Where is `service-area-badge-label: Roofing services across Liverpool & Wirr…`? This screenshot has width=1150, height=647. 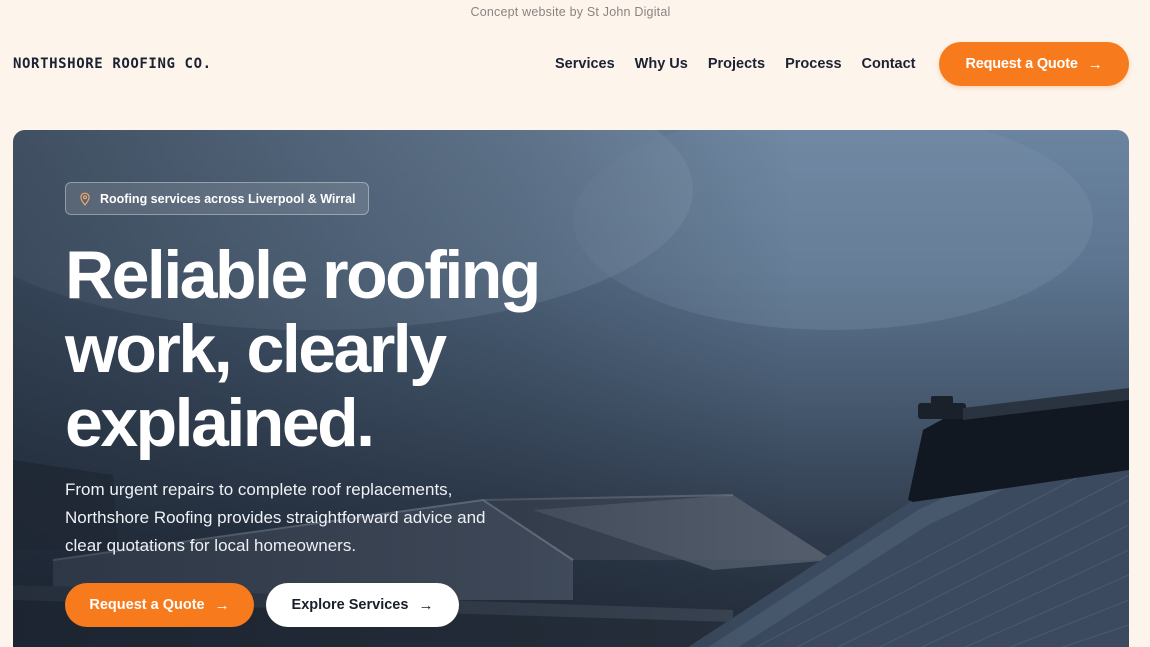
service-area-badge-label: Roofing services across Liverpool & Wirr… is located at coordinates (228, 198).